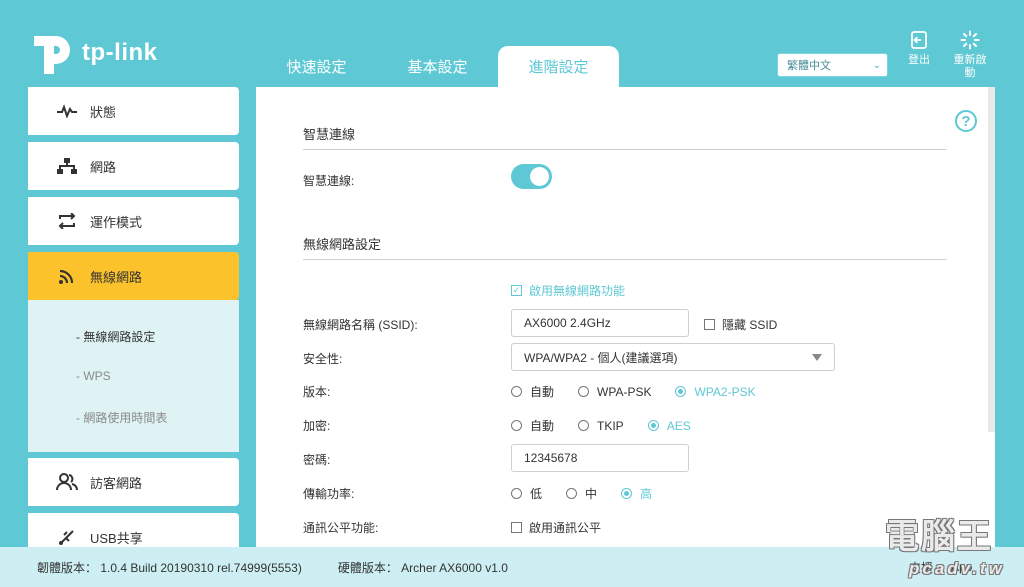 The image size is (1024, 587). What do you see at coordinates (750, 325) in the screenshot?
I see `hide-ssid-label: 隱藏 SSID` at bounding box center [750, 325].